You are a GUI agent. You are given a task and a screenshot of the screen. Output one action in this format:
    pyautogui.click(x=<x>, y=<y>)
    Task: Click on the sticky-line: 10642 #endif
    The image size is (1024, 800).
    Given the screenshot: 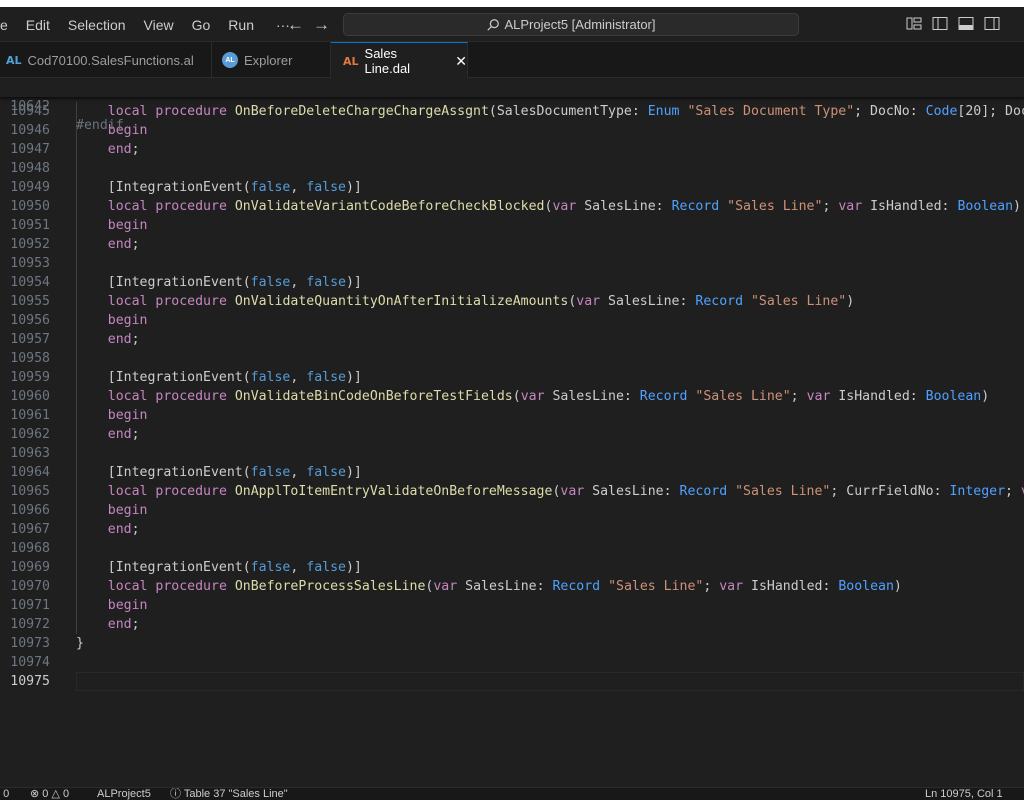 What is the action you would take?
    pyautogui.click(x=512, y=105)
    